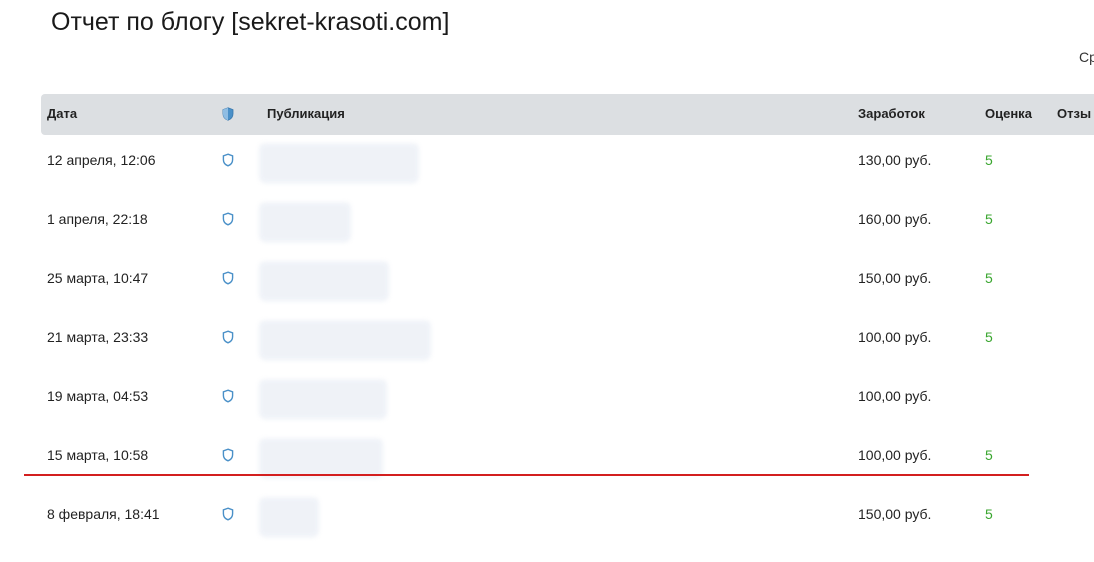  What do you see at coordinates (250, 22) in the screenshot?
I see `page-title: Отчет по блогу [sekret-krasoti.com]` at bounding box center [250, 22].